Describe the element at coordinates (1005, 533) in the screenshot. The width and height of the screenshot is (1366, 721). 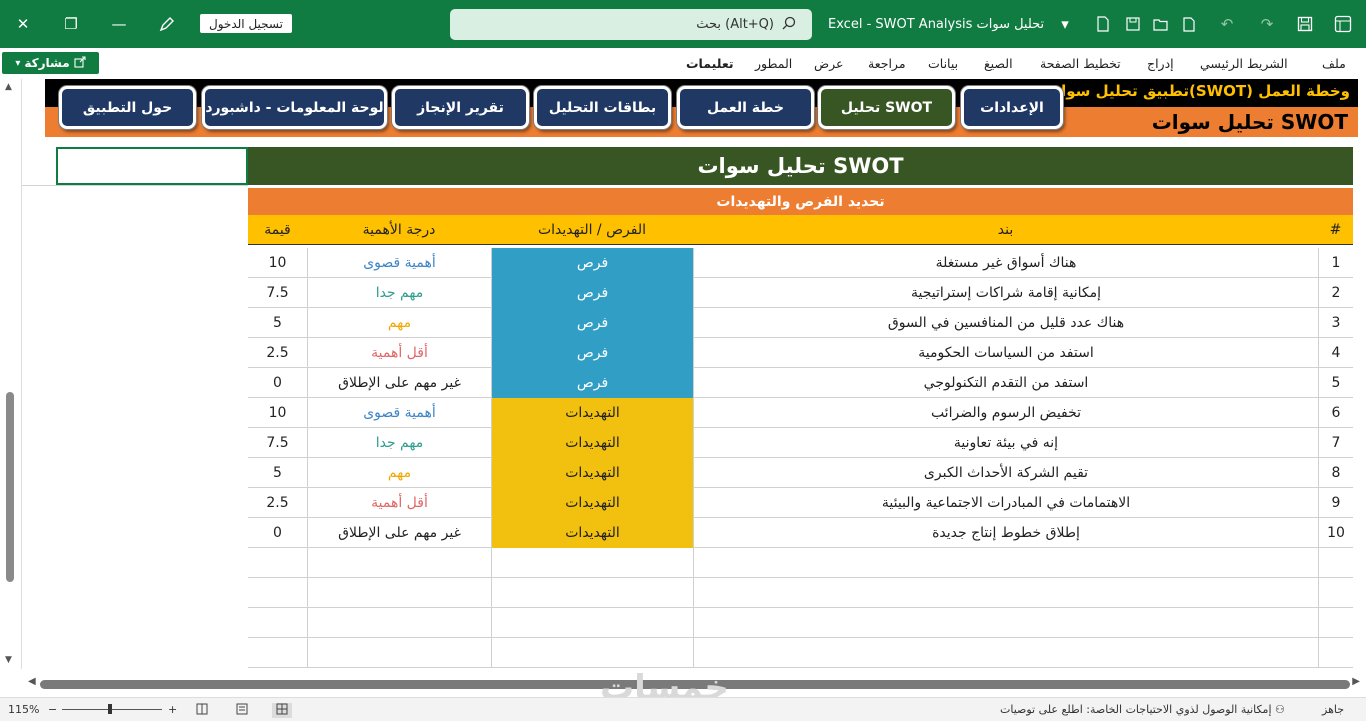
I see `cell-item: إطلاق خطوط إنتاج جديدة` at that location.